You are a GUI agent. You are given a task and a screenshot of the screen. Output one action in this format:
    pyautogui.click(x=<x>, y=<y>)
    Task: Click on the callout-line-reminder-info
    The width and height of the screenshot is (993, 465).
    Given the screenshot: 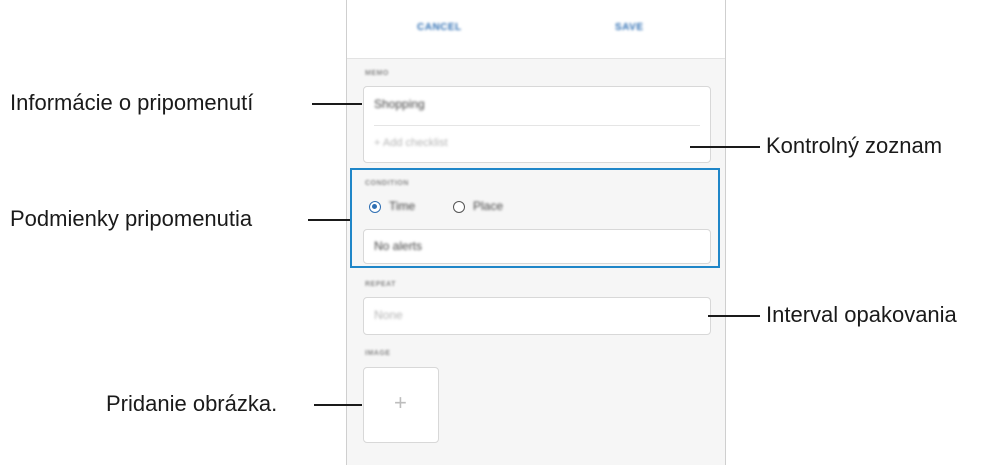 What is the action you would take?
    pyautogui.click(x=337, y=104)
    